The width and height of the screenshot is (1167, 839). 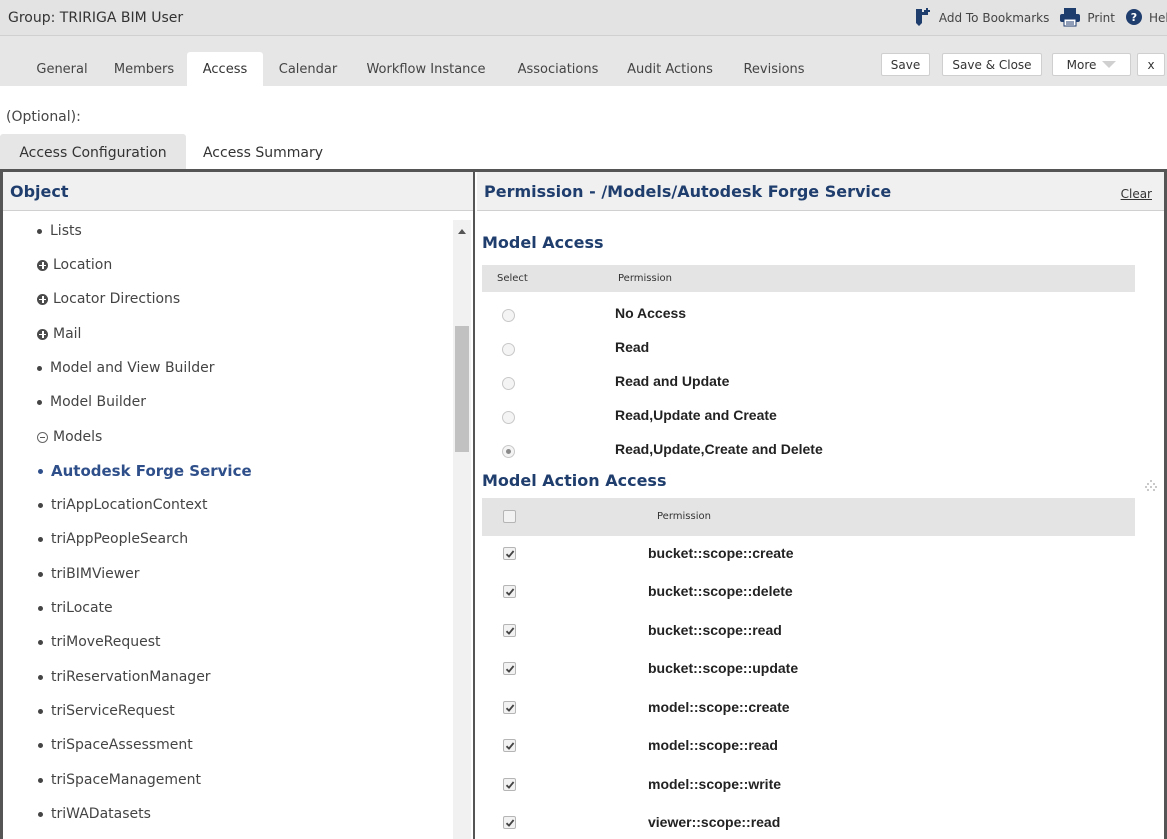 I want to click on tab-workflow-instance: Workflow Instance, so click(x=426, y=69).